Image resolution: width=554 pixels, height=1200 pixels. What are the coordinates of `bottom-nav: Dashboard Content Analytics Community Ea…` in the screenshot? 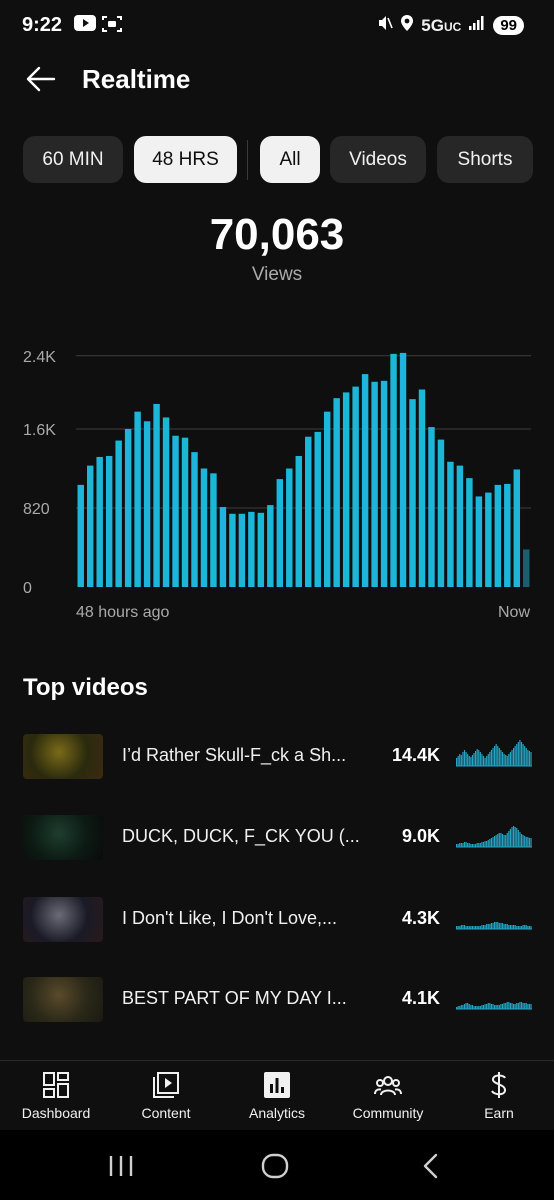 It's located at (277, 1095).